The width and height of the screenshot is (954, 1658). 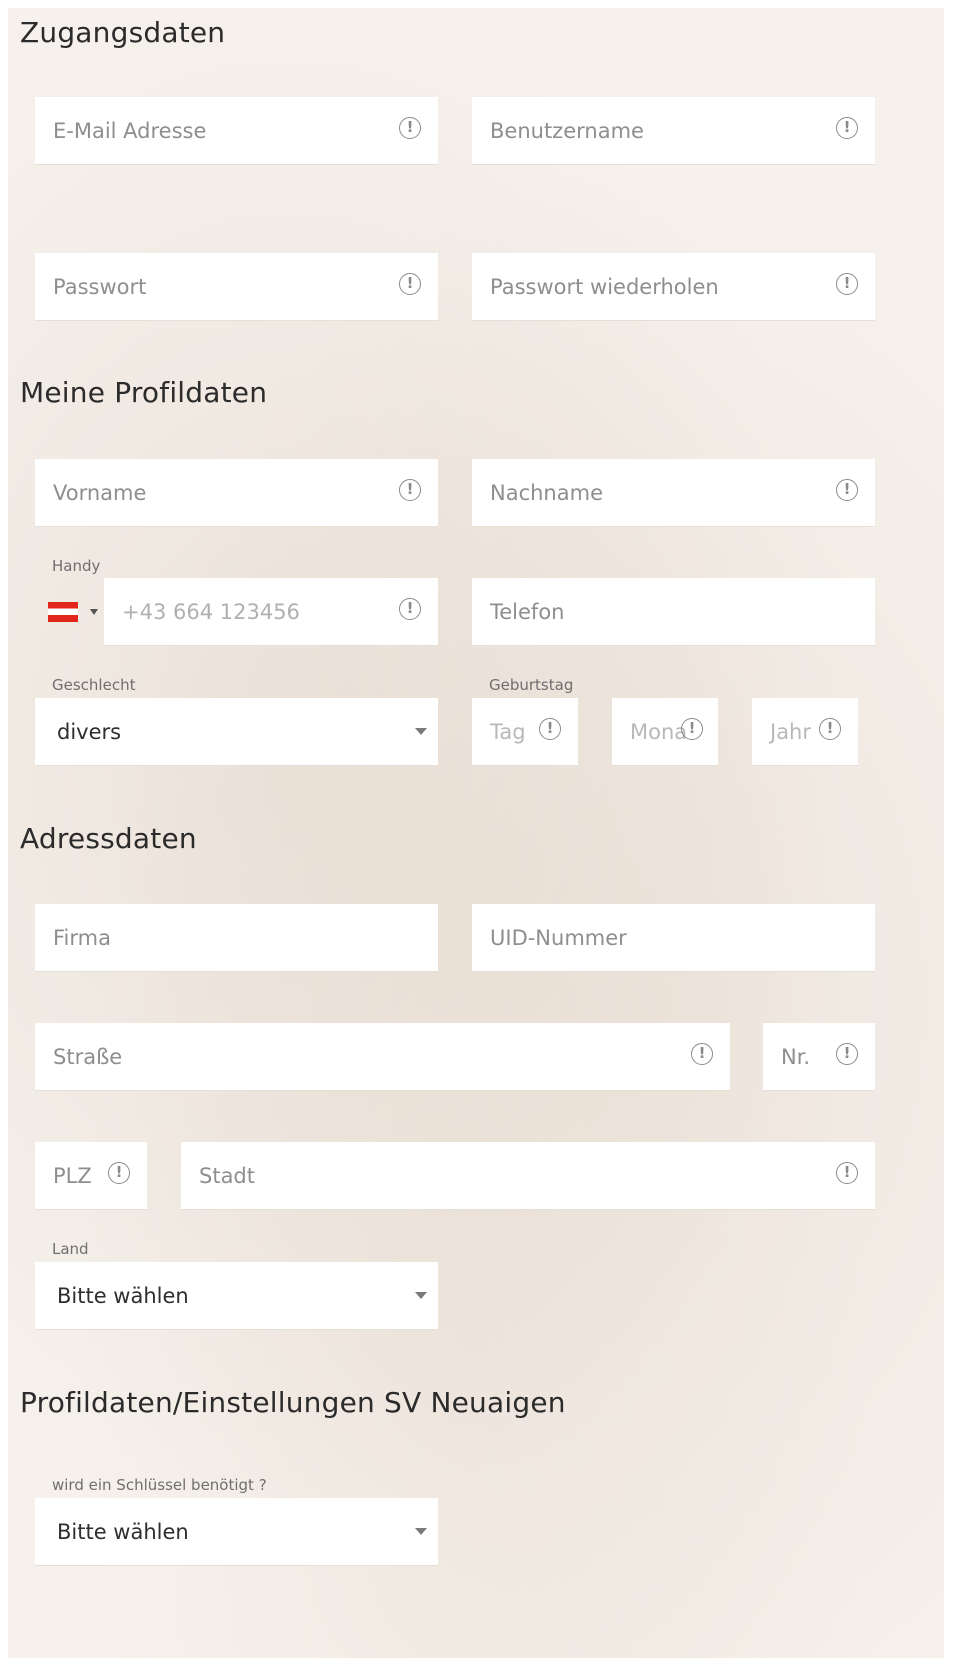 What do you see at coordinates (130, 131) in the screenshot?
I see `email-placeholder: E-Mail Adresse` at bounding box center [130, 131].